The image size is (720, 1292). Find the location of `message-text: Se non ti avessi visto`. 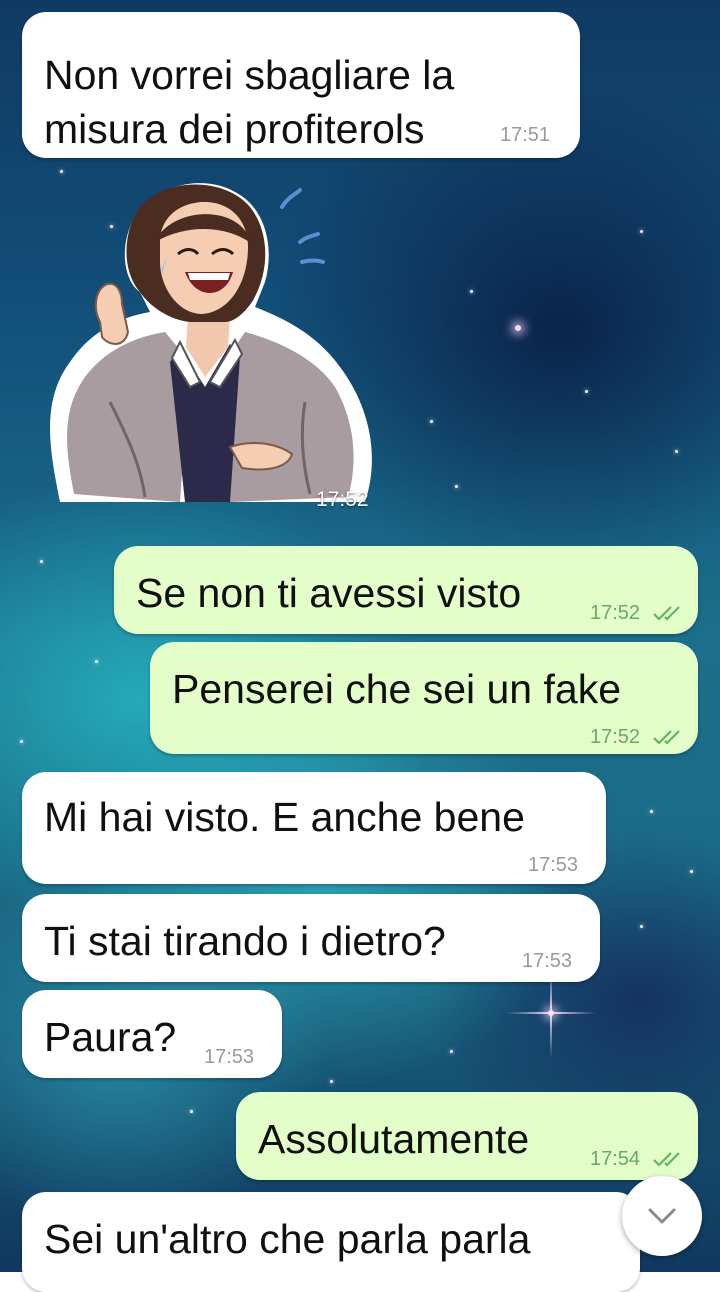

message-text: Se non ti avessi visto is located at coordinates (329, 593).